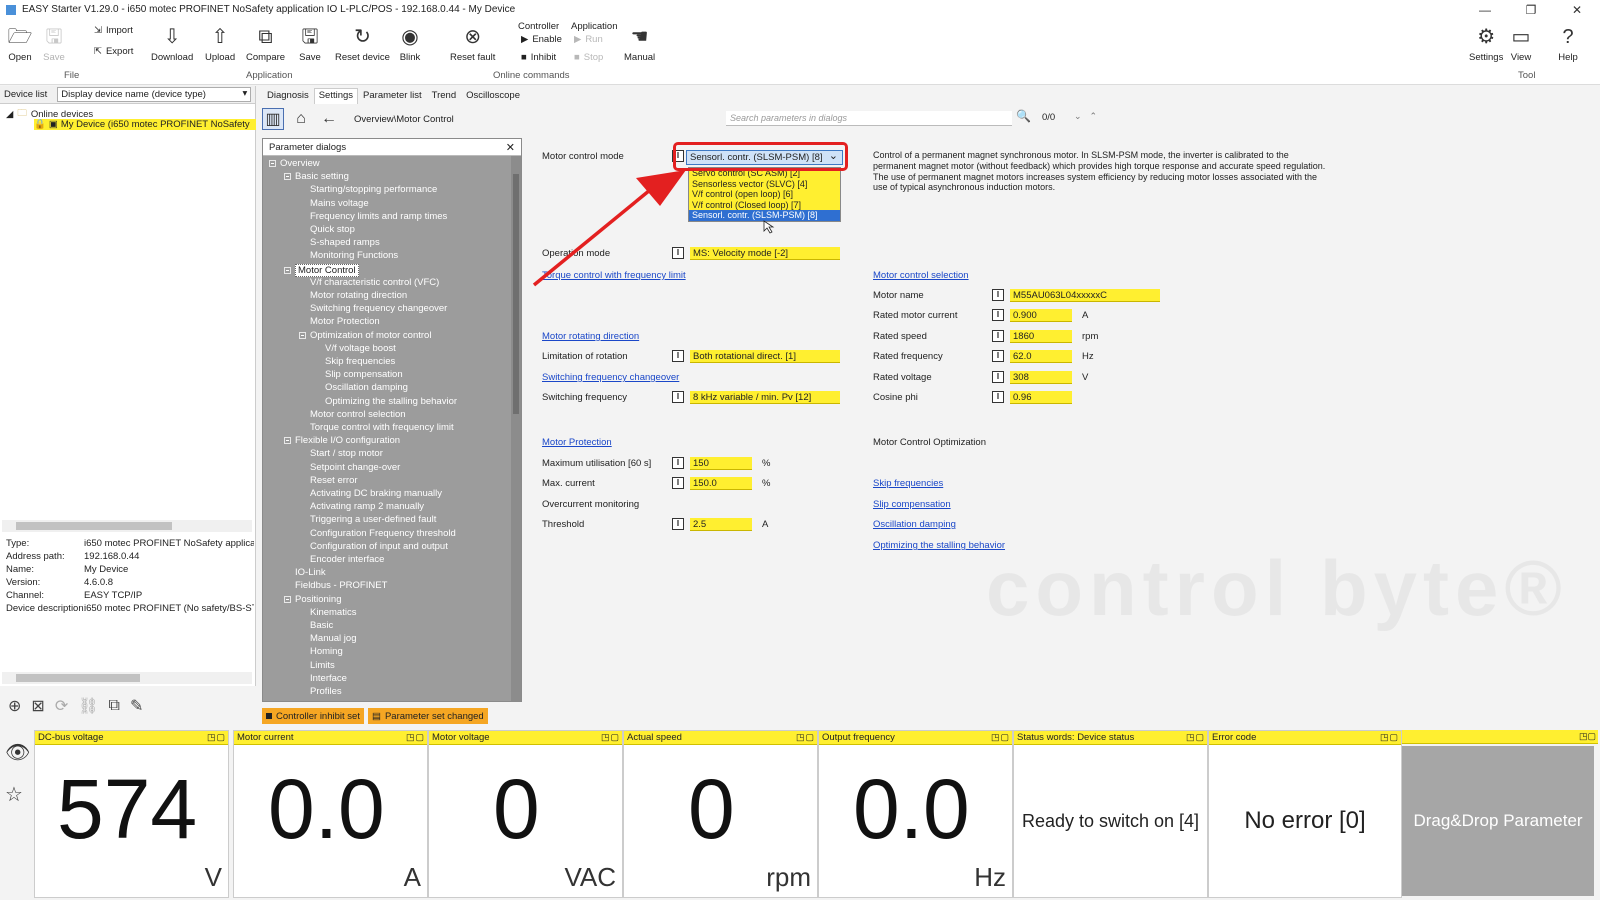 The width and height of the screenshot is (1600, 900). Describe the element at coordinates (541, 39) in the screenshot. I see `enable-button: ▶ Enable` at that location.